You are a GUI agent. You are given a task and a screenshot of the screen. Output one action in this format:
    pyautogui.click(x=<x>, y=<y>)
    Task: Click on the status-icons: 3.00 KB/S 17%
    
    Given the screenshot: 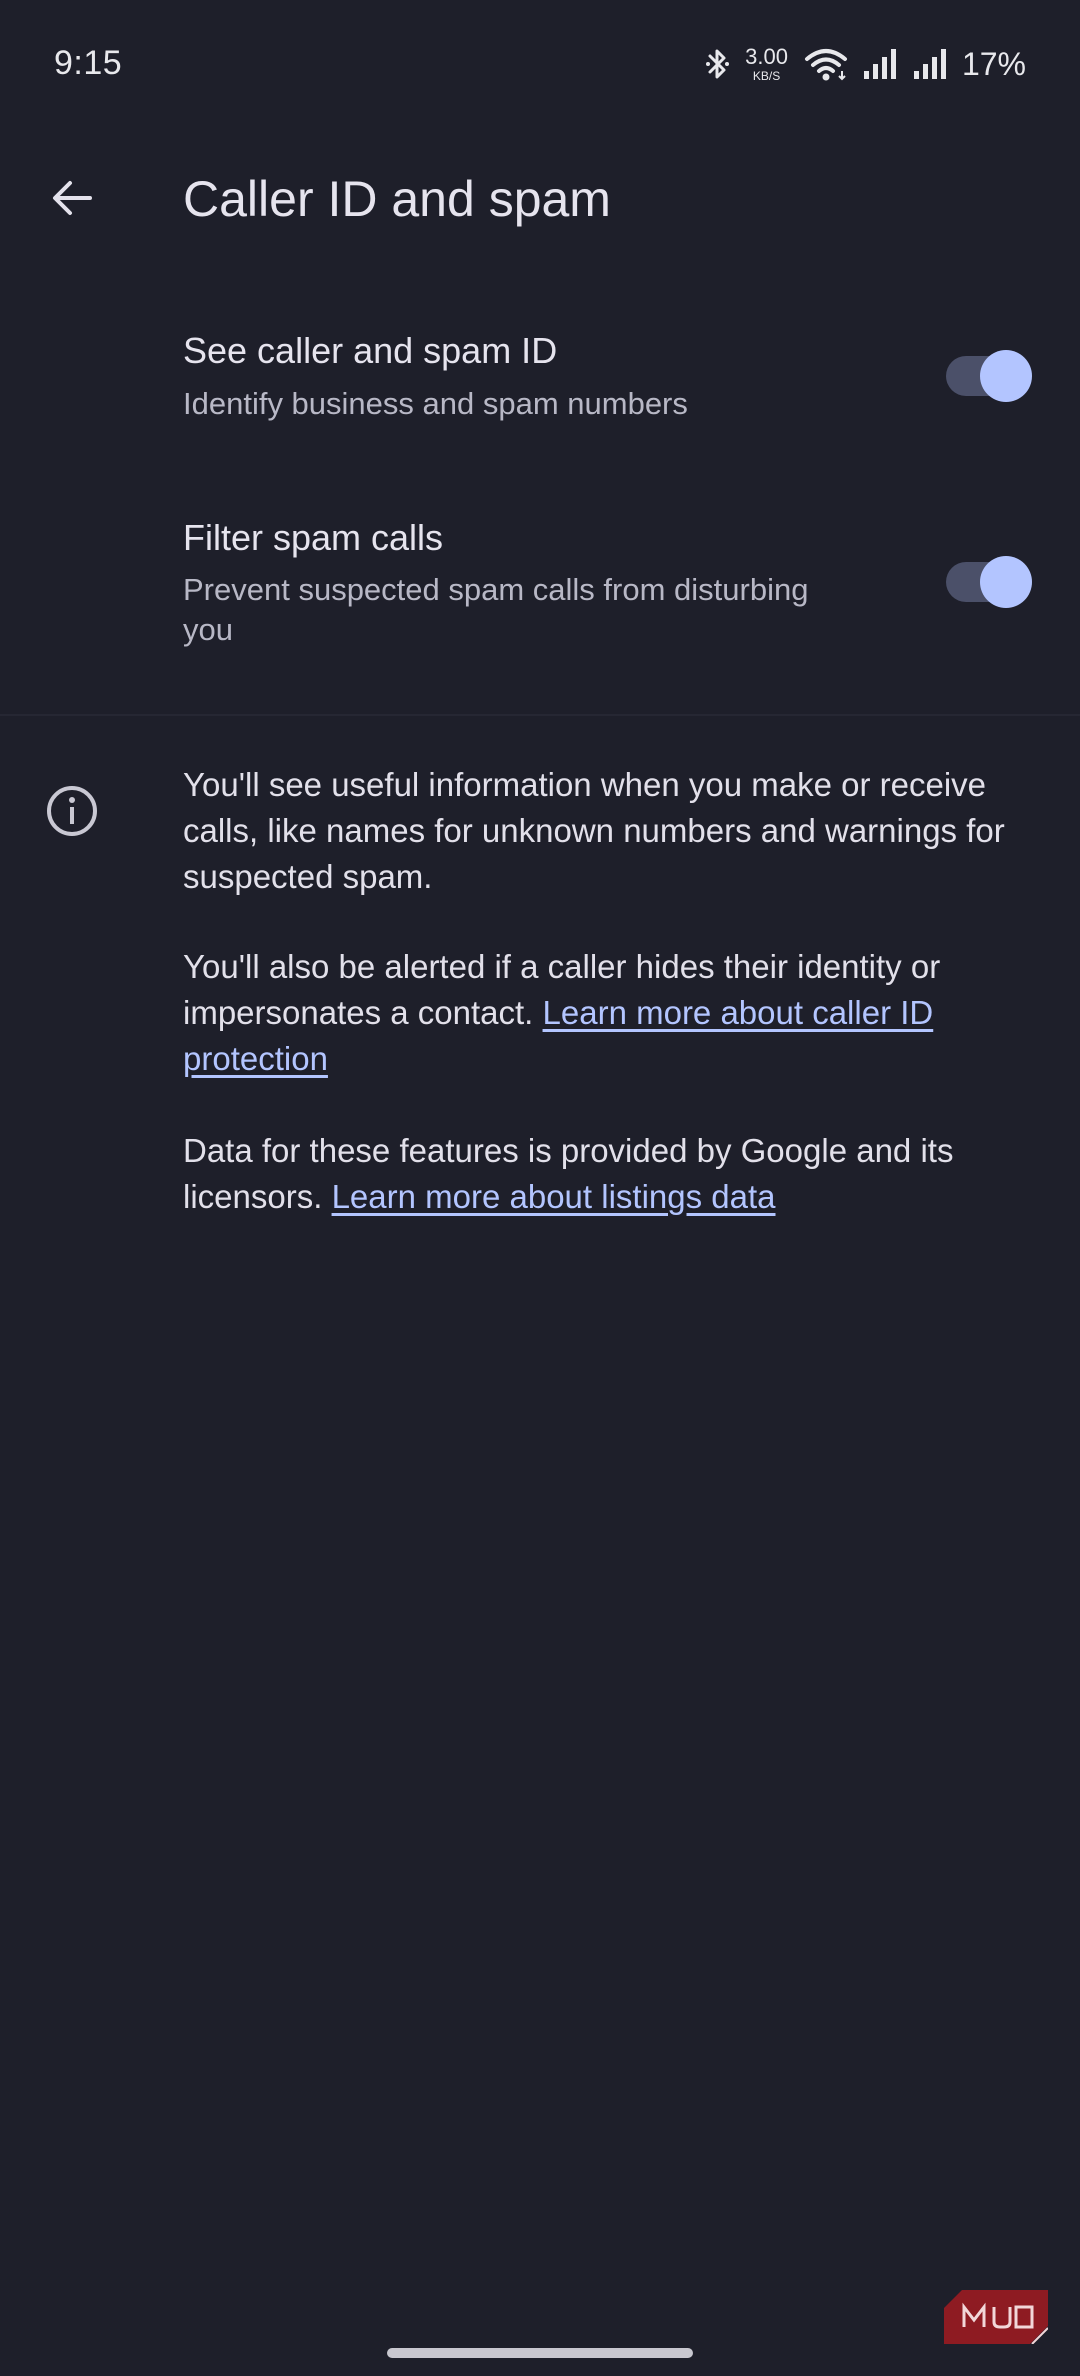 What is the action you would take?
    pyautogui.click(x=865, y=64)
    